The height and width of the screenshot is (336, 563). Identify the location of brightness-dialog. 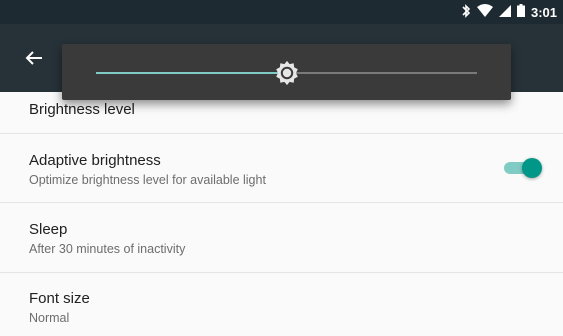
(286, 72).